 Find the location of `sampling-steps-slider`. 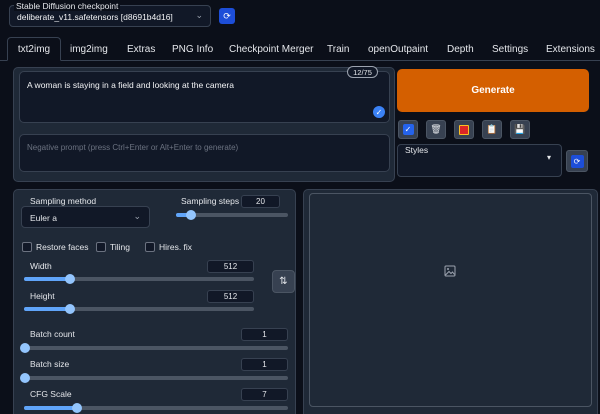

sampling-steps-slider is located at coordinates (232, 215).